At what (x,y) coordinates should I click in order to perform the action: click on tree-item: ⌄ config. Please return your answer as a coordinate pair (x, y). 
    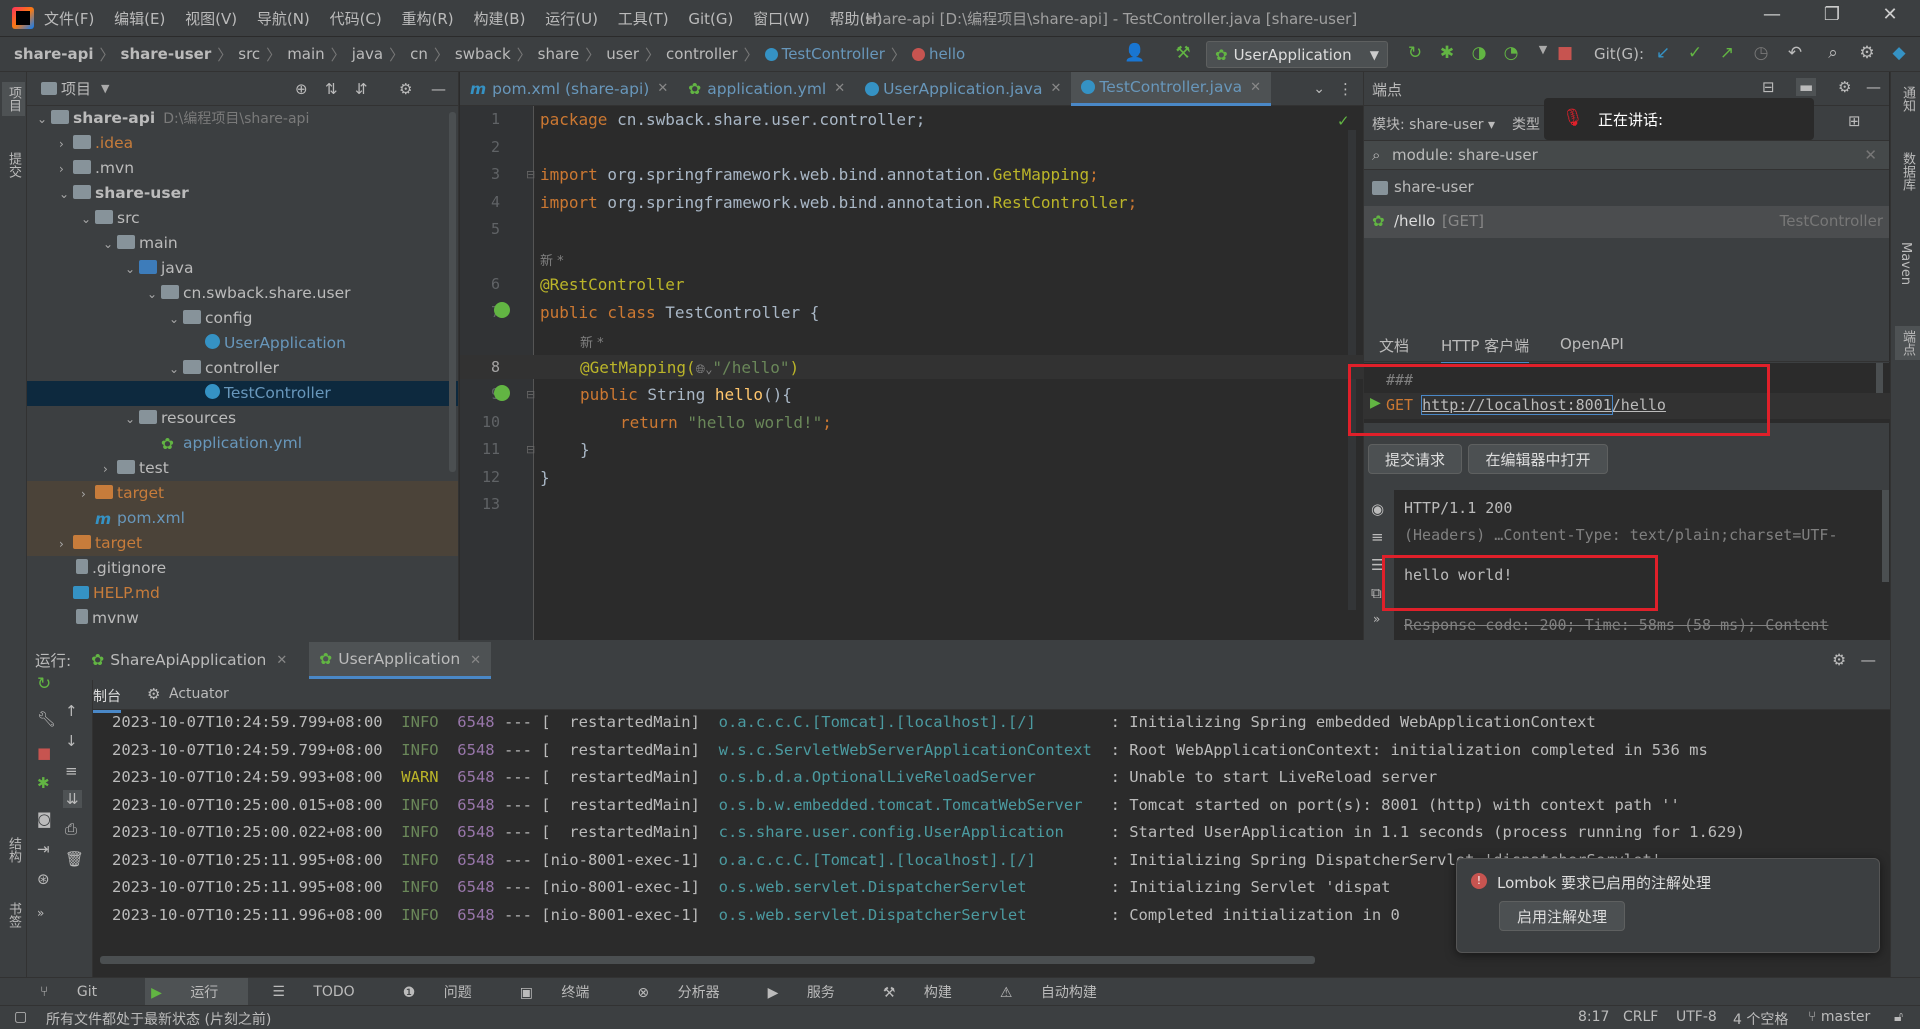
    Looking at the image, I should click on (242, 318).